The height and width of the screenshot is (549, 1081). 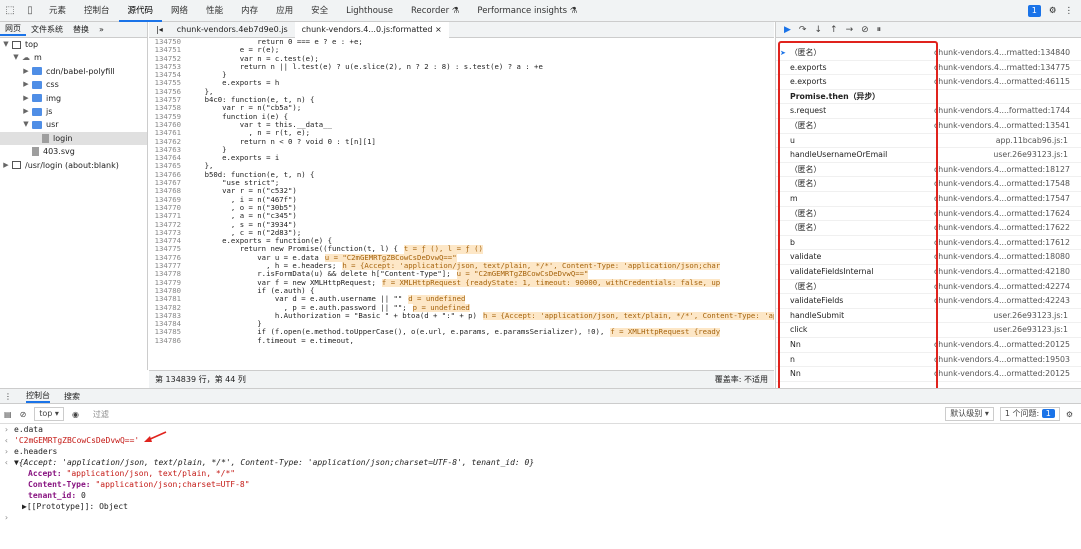 I want to click on issues-button: 1 个问题: 1, so click(x=1029, y=414).